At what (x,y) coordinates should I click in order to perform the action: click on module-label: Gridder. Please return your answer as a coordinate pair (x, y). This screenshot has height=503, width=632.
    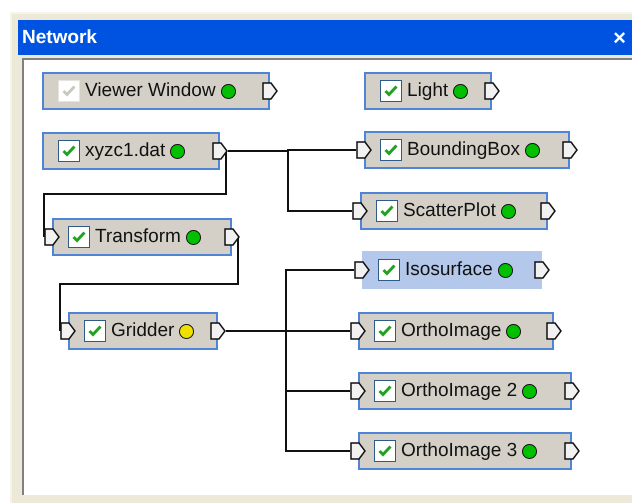
    Looking at the image, I should click on (142, 331).